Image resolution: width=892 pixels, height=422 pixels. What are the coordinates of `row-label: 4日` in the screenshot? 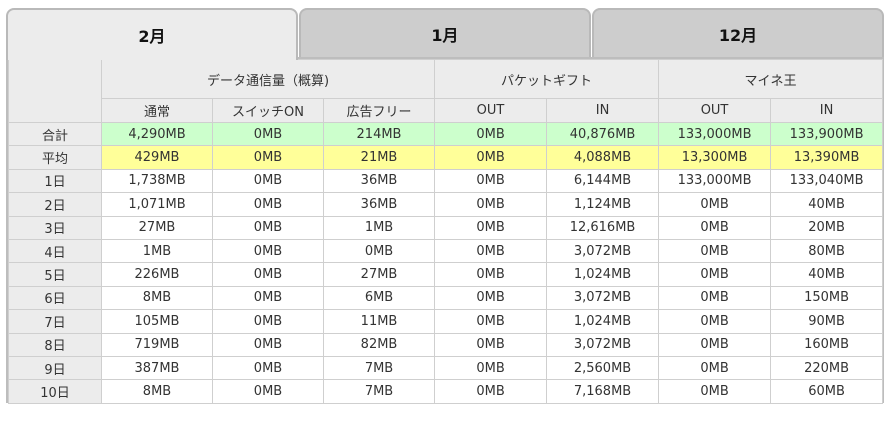 It's located at (55, 251).